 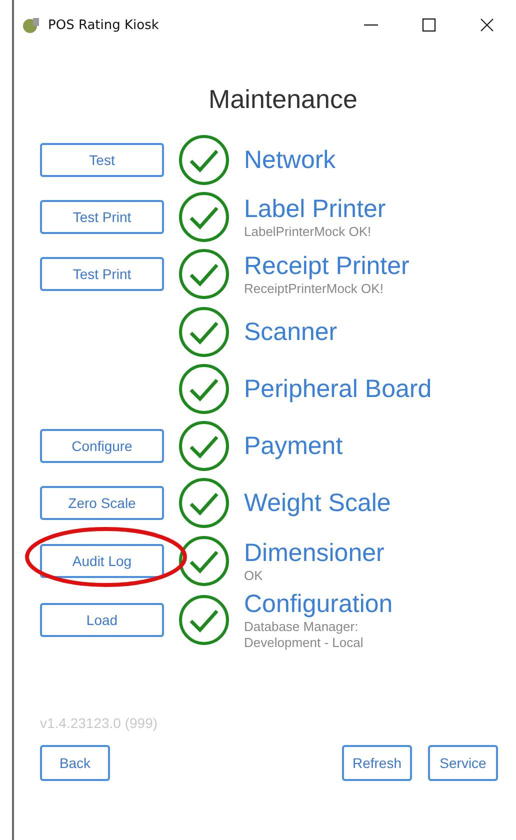 What do you see at coordinates (31, 25) in the screenshot?
I see `app-icon` at bounding box center [31, 25].